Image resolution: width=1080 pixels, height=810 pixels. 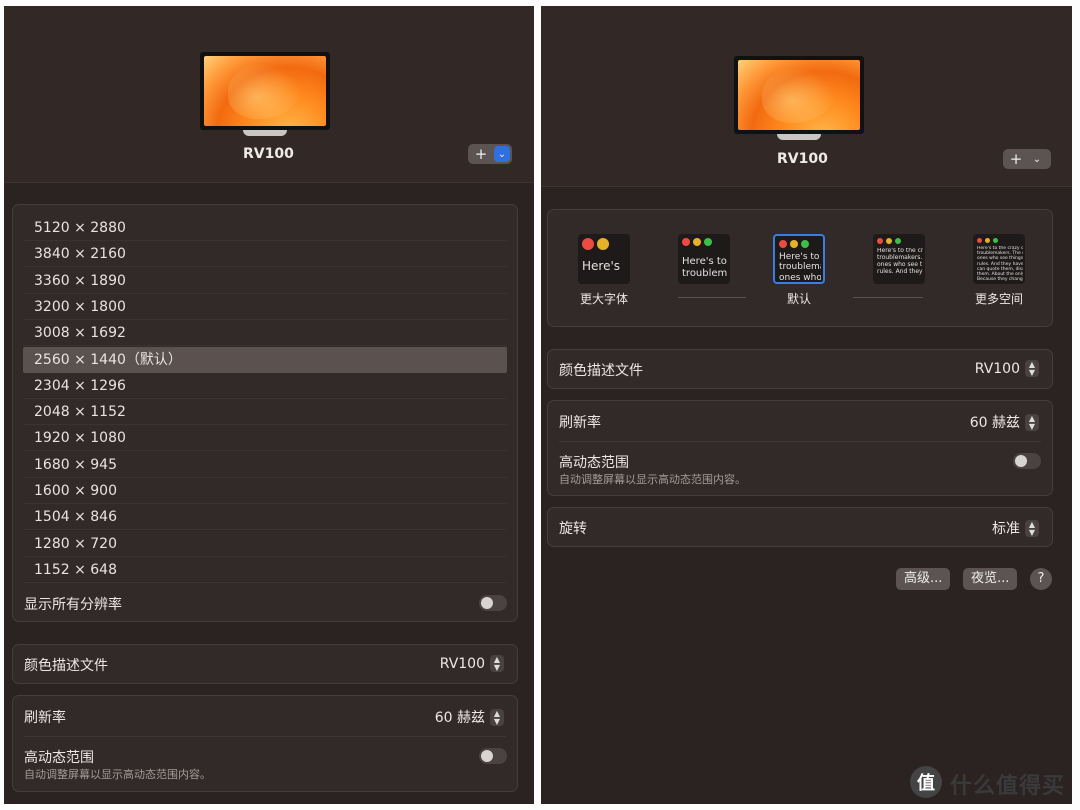 What do you see at coordinates (601, 266) in the screenshot?
I see `sample-text: Here's` at bounding box center [601, 266].